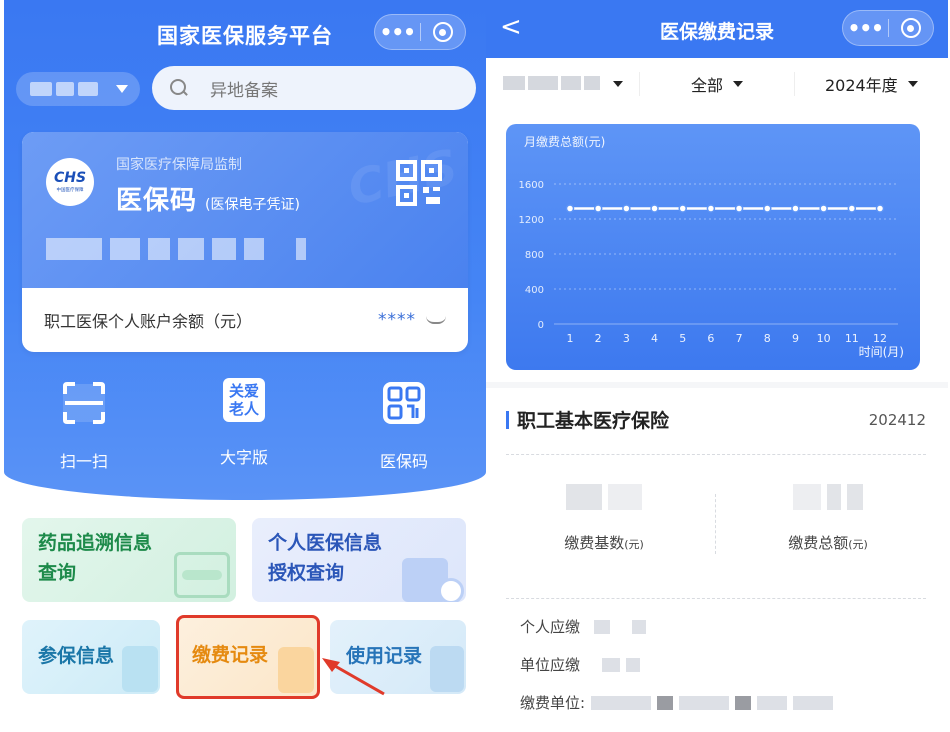 The height and width of the screenshot is (732, 950). What do you see at coordinates (451, 590) in the screenshot?
I see `checkmark-icon` at bounding box center [451, 590].